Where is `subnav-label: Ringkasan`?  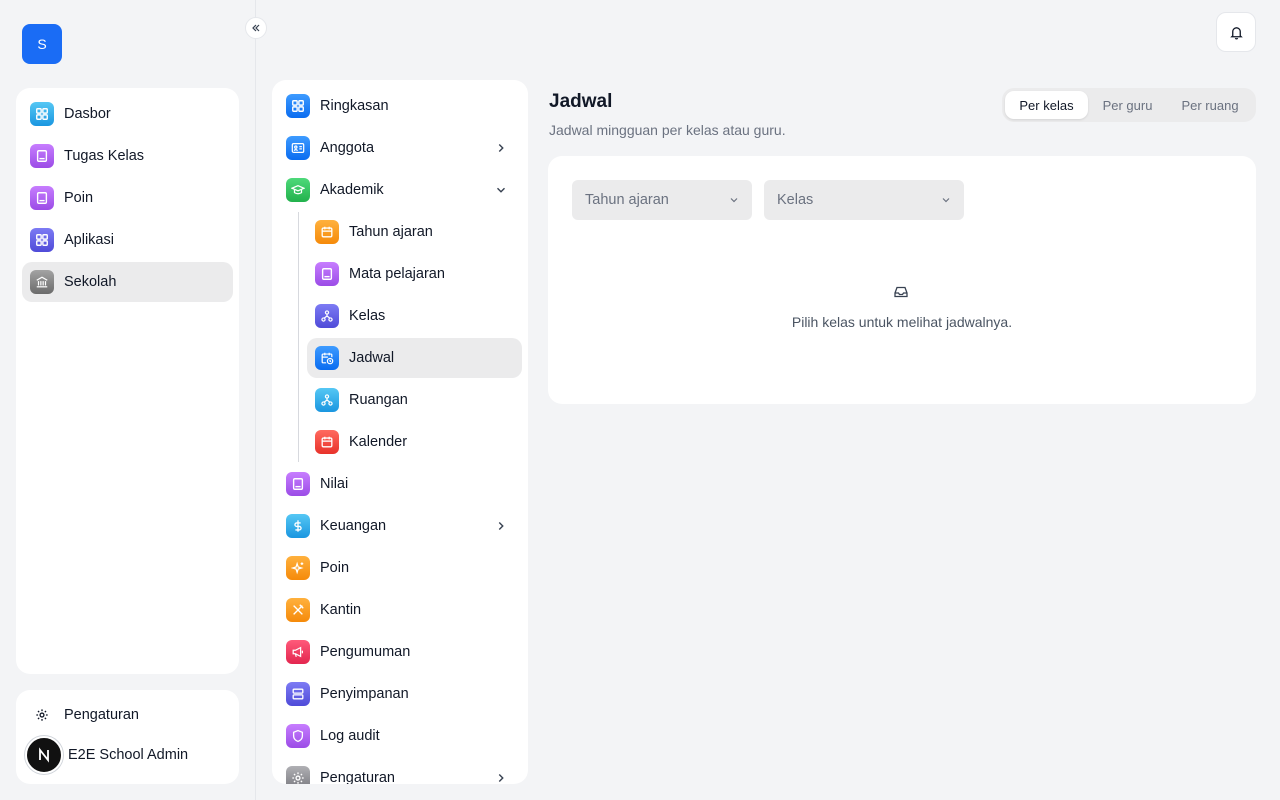 subnav-label: Ringkasan is located at coordinates (354, 106).